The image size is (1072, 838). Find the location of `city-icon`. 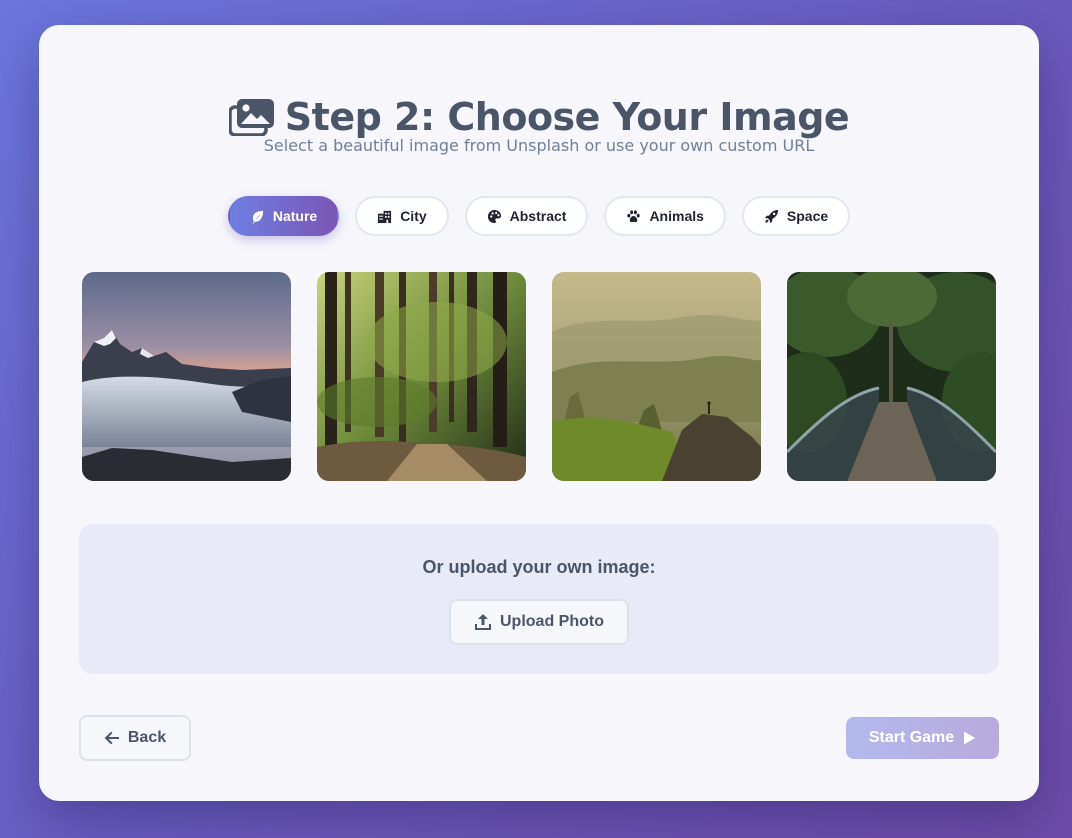

city-icon is located at coordinates (384, 216).